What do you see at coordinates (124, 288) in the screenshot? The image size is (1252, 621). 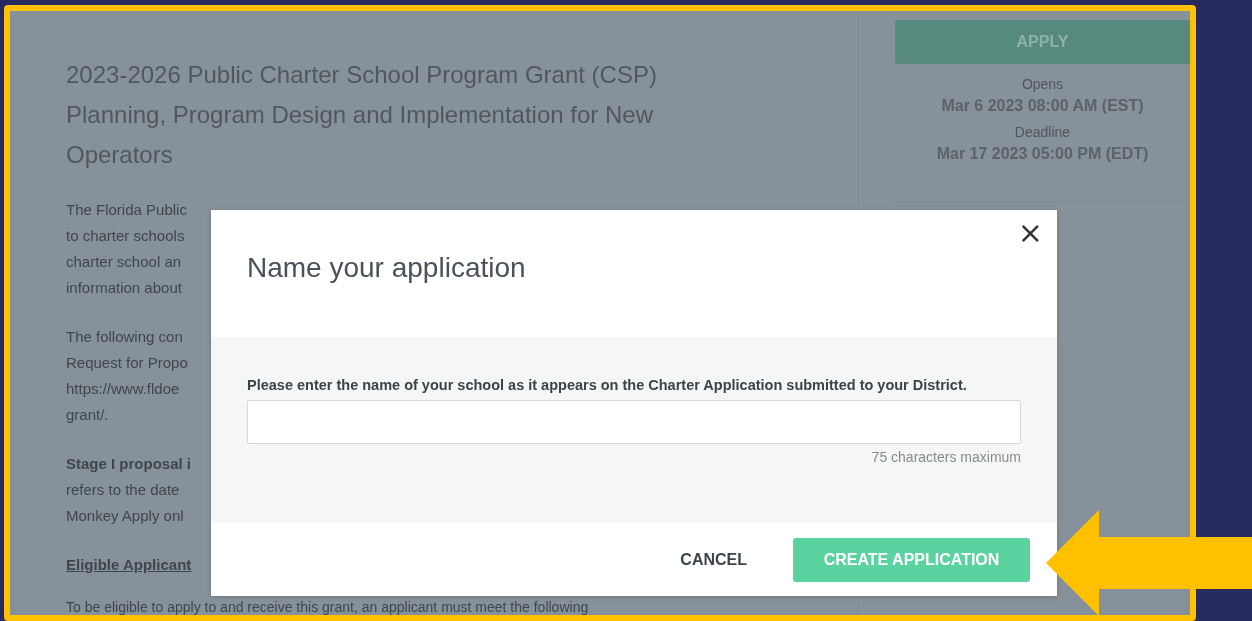 I see `paragraph-line: information about` at bounding box center [124, 288].